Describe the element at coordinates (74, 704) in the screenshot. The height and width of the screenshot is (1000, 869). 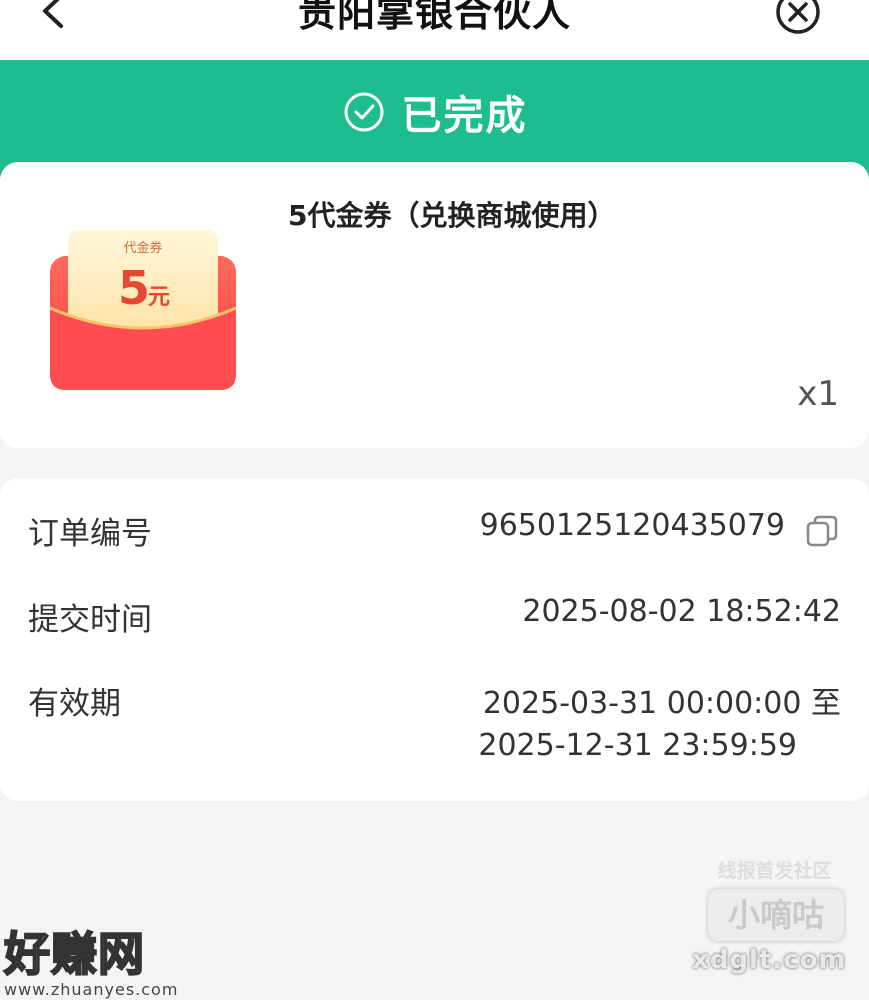
I see `validity-label: 有效期` at that location.